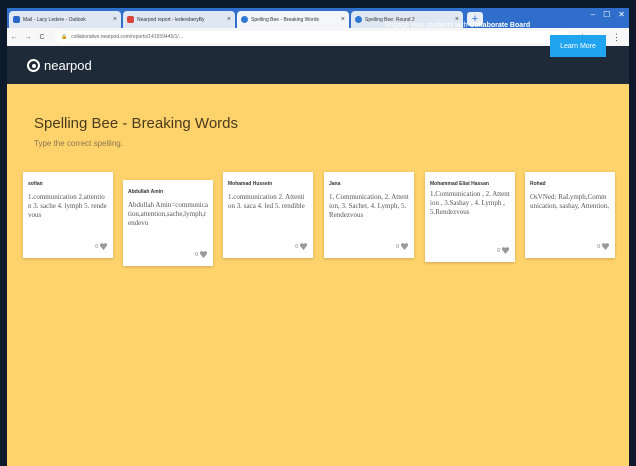  I want to click on nearpod-header: nearpod, so click(318, 65).